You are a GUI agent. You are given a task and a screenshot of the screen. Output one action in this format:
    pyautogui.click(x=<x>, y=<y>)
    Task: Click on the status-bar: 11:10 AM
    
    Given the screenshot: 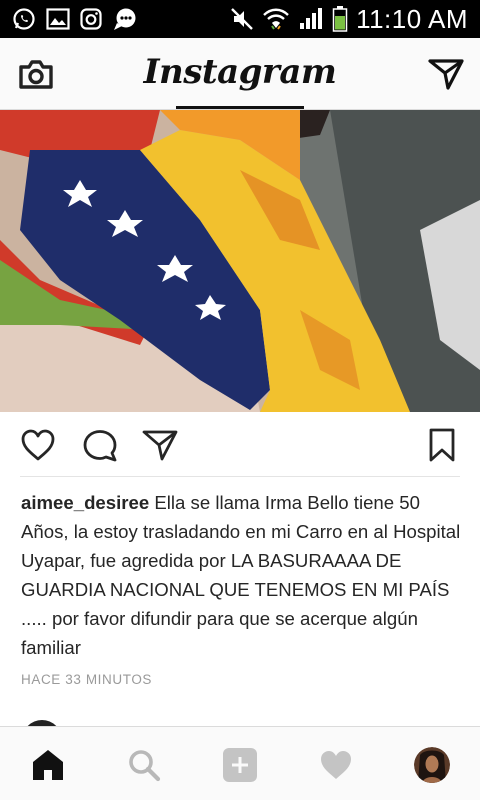 What is the action you would take?
    pyautogui.click(x=240, y=19)
    